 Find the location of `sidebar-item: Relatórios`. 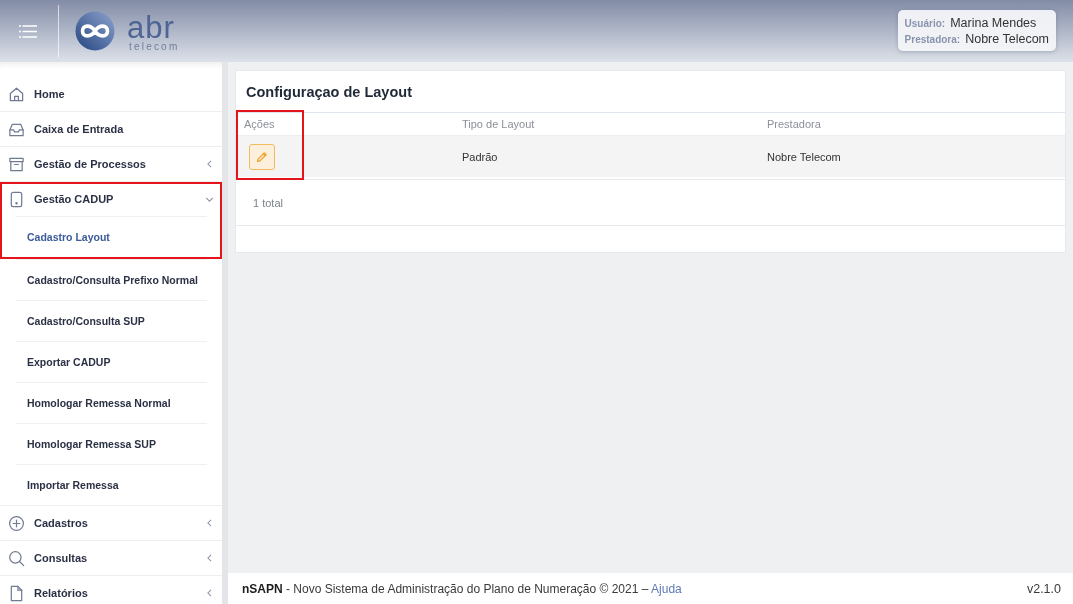

sidebar-item: Relatórios is located at coordinates (111, 590).